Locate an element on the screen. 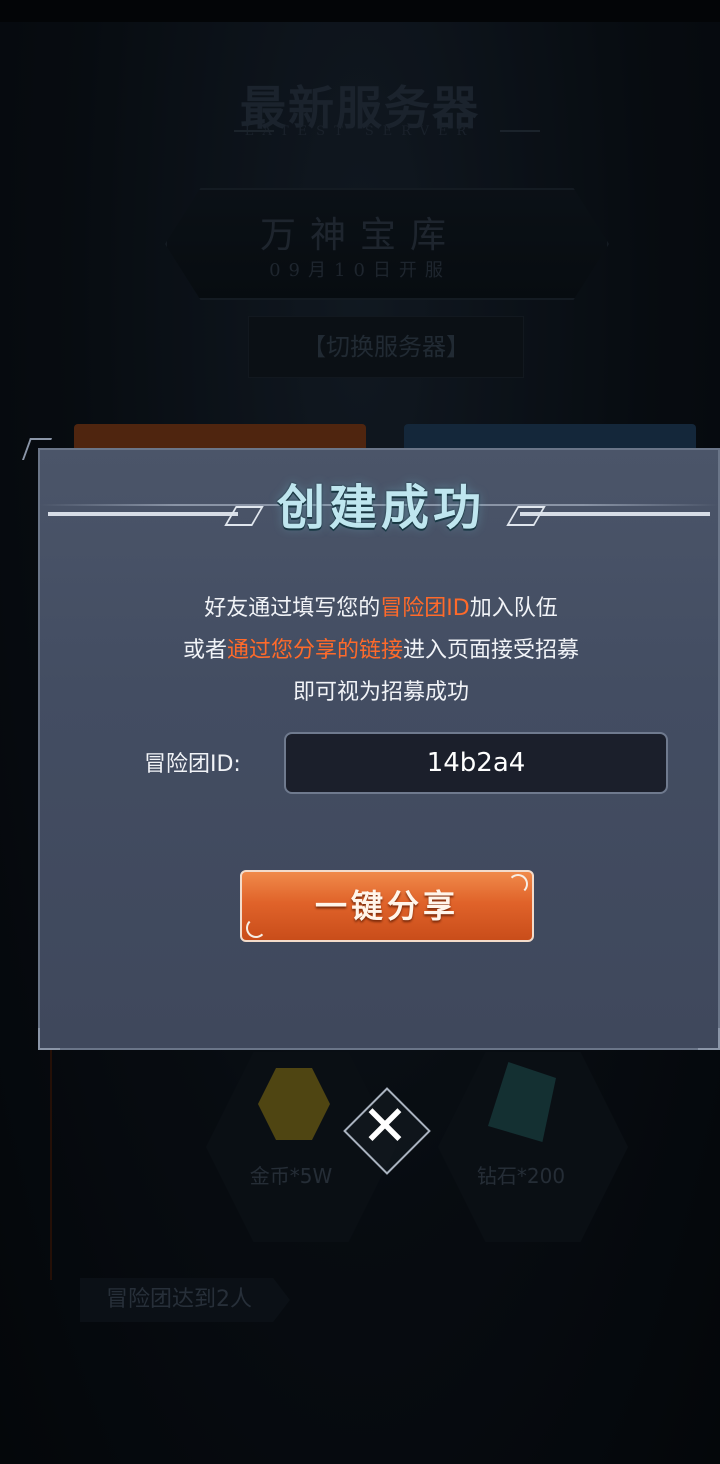 The height and width of the screenshot is (1464, 720). message-text: 好友通过填写您的 is located at coordinates (292, 608).